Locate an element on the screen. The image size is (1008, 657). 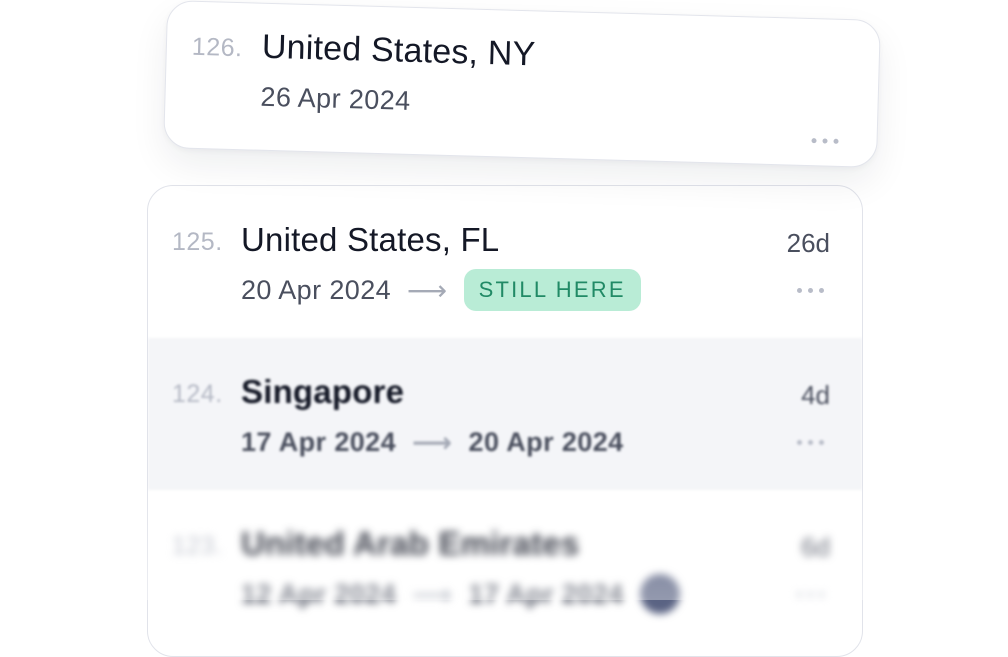
trip-start-date: 12 Apr 2024 is located at coordinates (318, 593).